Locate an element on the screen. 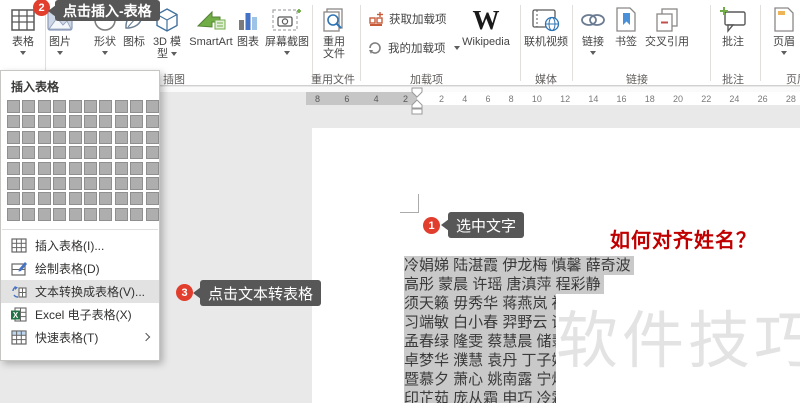 The image size is (800, 403). header-button: 页眉 is located at coordinates (783, 29).